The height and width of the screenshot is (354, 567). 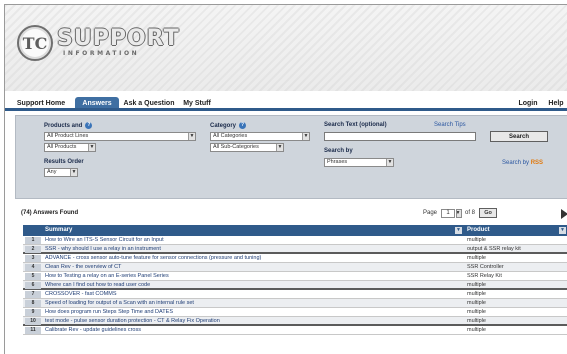 What do you see at coordinates (484, 276) in the screenshot?
I see `answer-product: SSR Relay Kit` at bounding box center [484, 276].